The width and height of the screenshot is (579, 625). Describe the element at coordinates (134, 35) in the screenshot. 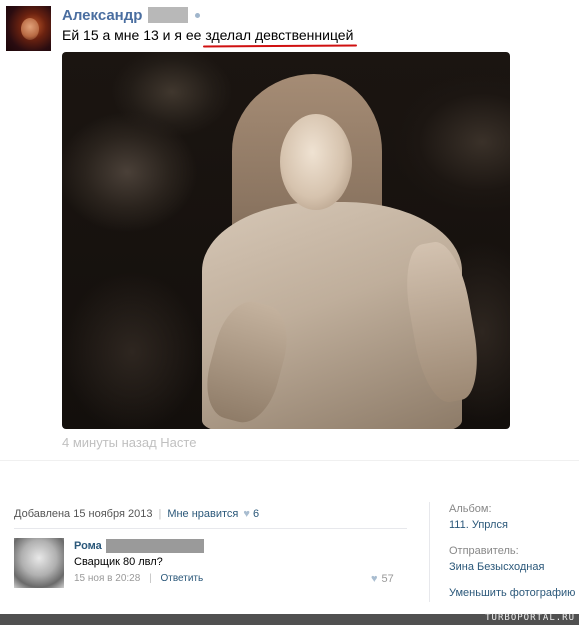

I see `post-text-start: Ей 15 а мне 13 и я ее` at that location.